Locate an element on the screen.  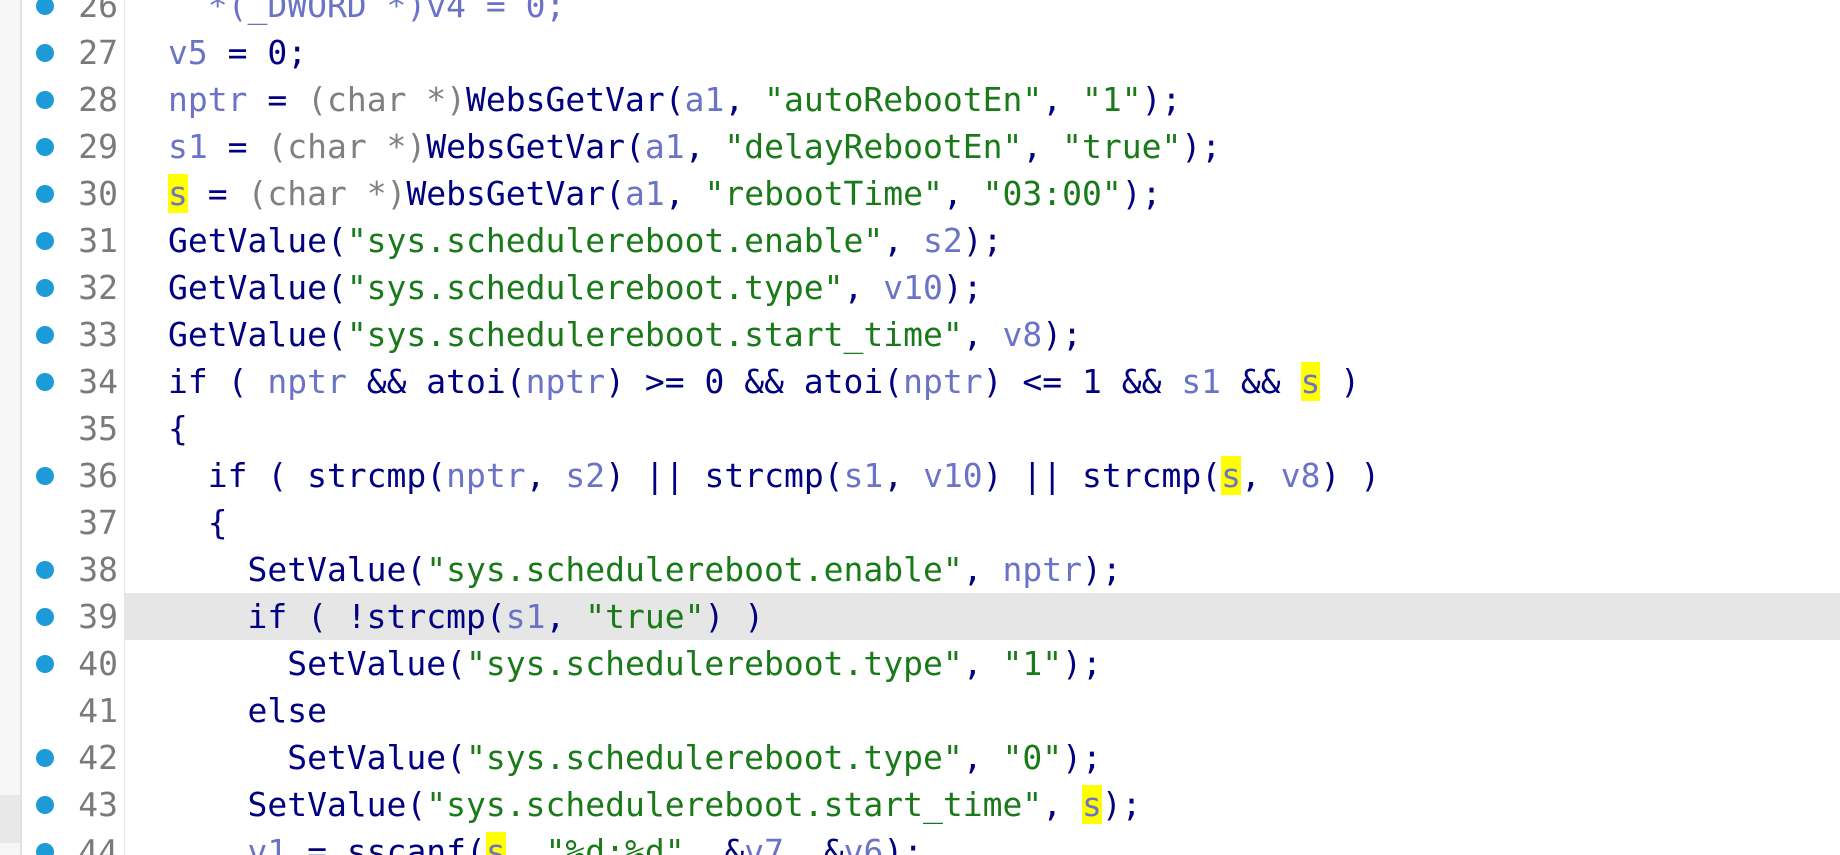
code-token: else is located at coordinates (247, 710).